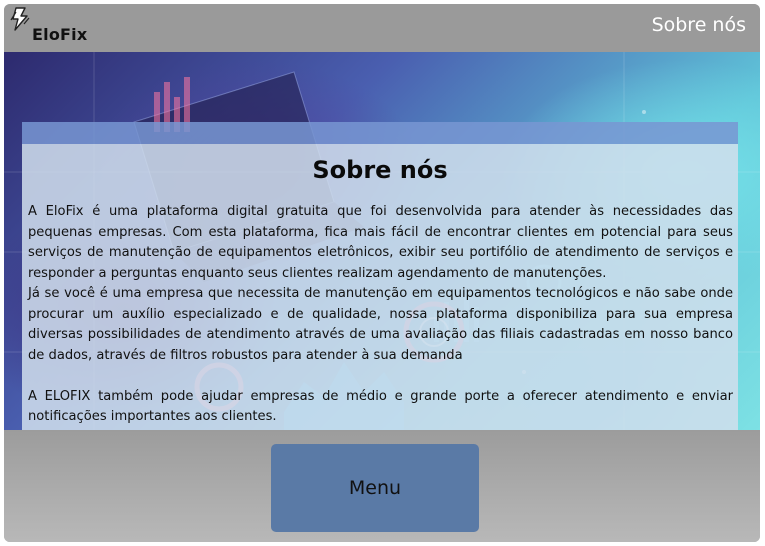 The width and height of the screenshot is (765, 546). Describe the element at coordinates (698, 25) in the screenshot. I see `header-page-title: Sobre nós` at that location.